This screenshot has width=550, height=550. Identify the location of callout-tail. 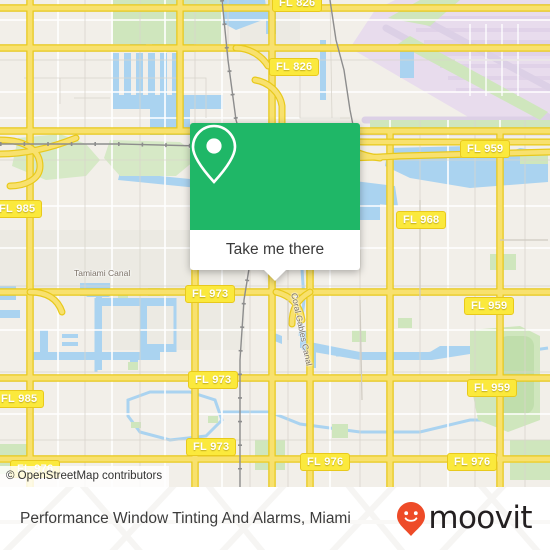
(275, 275).